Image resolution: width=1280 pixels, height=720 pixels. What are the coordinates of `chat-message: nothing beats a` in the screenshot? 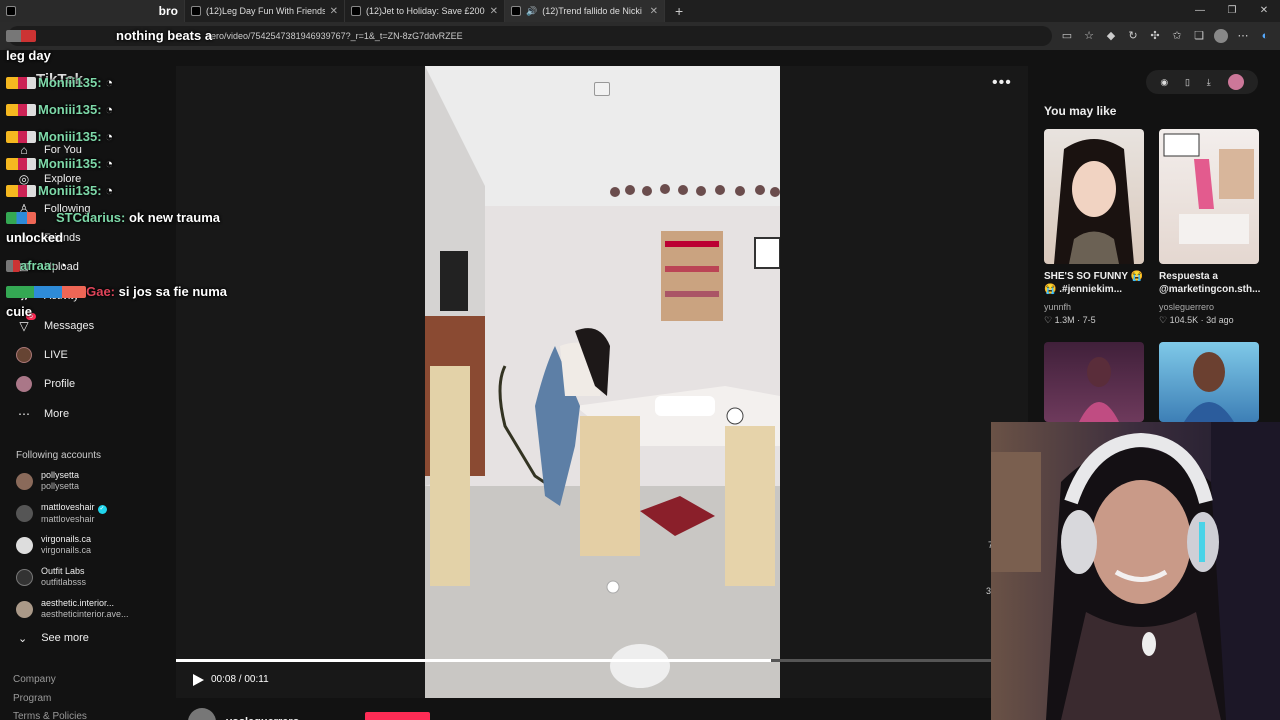 It's located at (109, 35).